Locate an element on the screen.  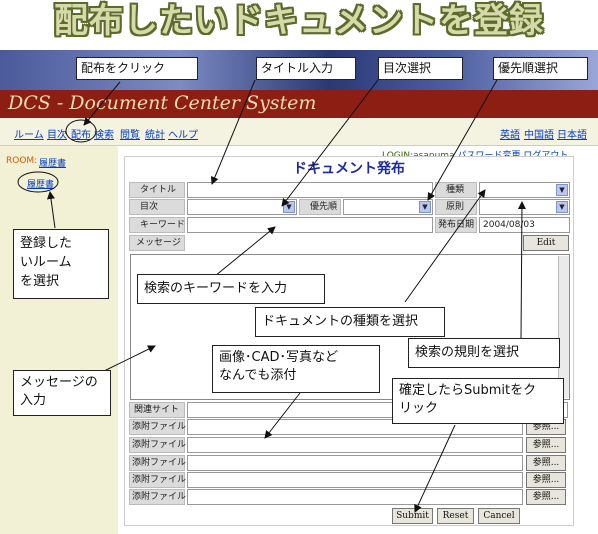
type-select: ▼ is located at coordinates (524, 190).